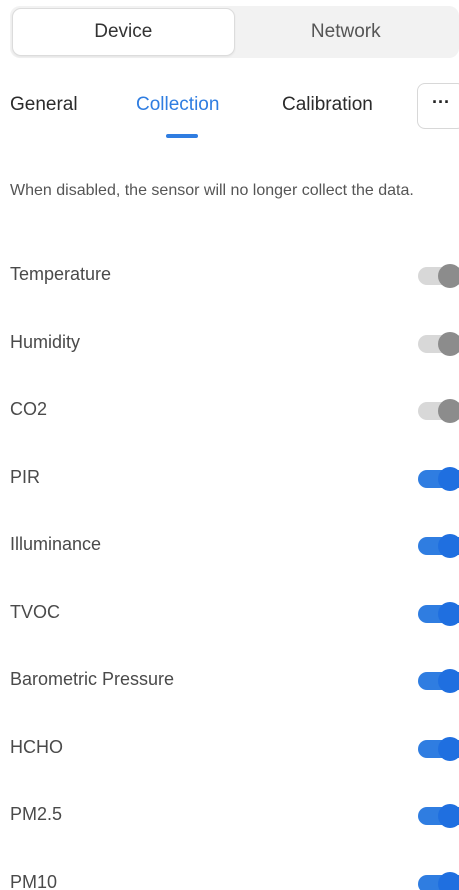 The height and width of the screenshot is (890, 459). I want to click on row-label: TVOC, so click(35, 611).